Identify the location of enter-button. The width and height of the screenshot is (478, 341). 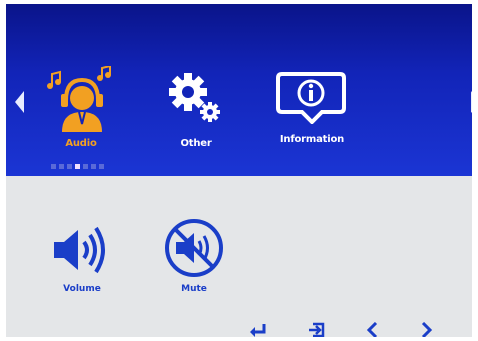
(258, 329).